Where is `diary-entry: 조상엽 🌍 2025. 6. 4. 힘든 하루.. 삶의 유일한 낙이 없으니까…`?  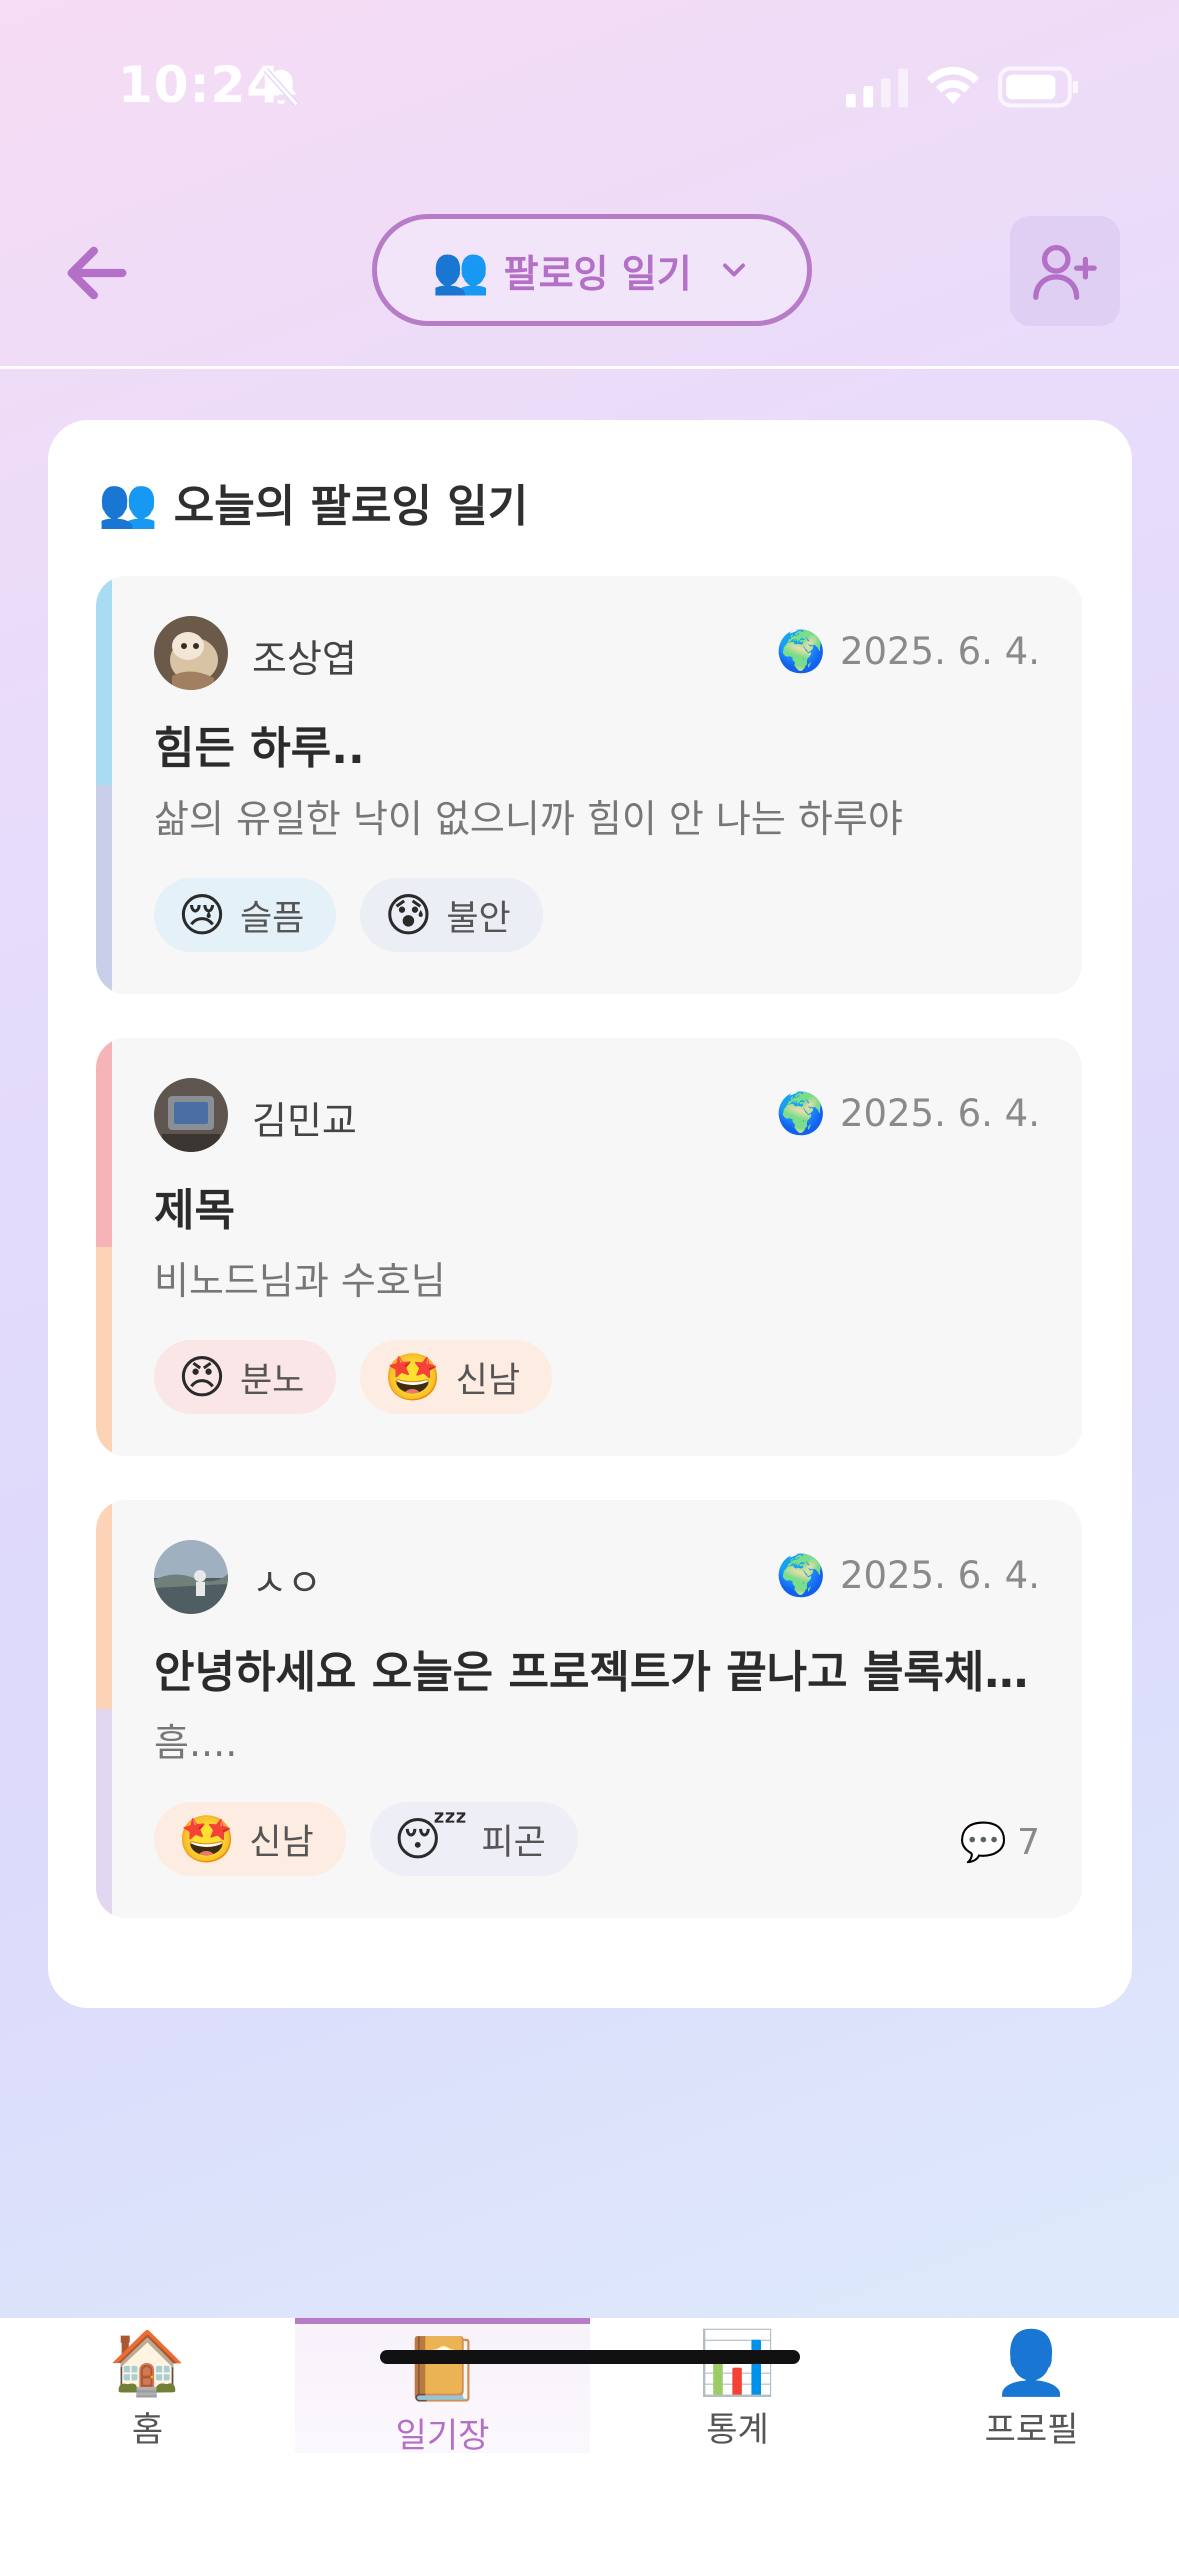
diary-entry: 조상엽 🌍 2025. 6. 4. 힘든 하루.. 삶의 유일한 낙이 없으니까… is located at coordinates (589, 785).